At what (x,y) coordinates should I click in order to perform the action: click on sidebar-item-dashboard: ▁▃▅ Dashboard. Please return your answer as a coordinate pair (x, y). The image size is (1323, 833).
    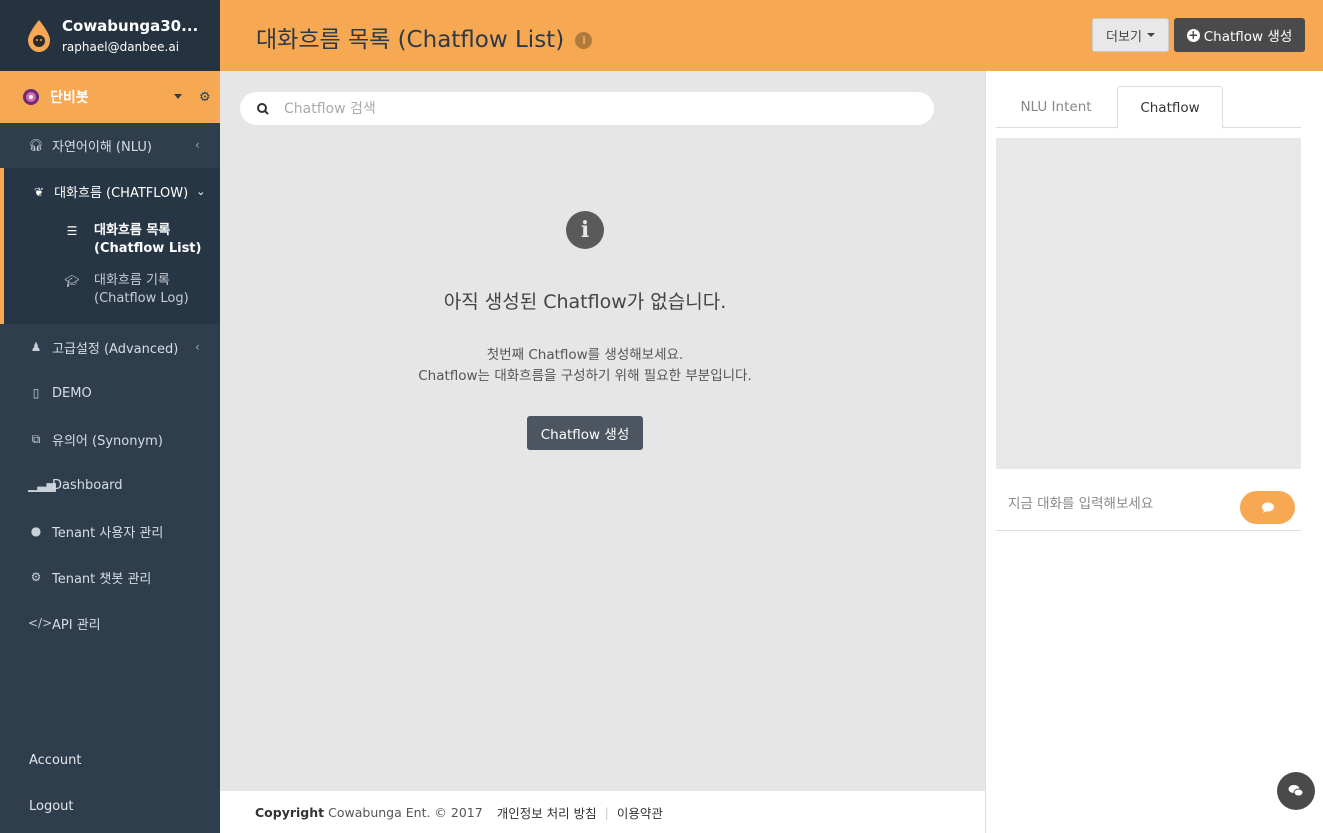
    Looking at the image, I should click on (110, 485).